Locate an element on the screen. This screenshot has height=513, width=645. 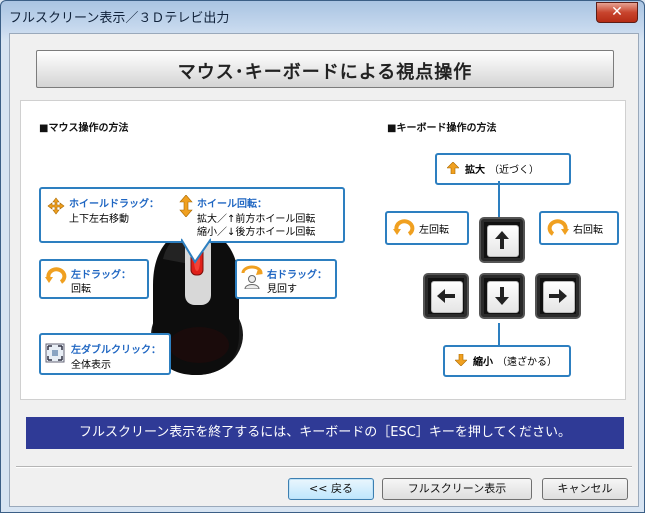
down-arrow-icon is located at coordinates (461, 360).